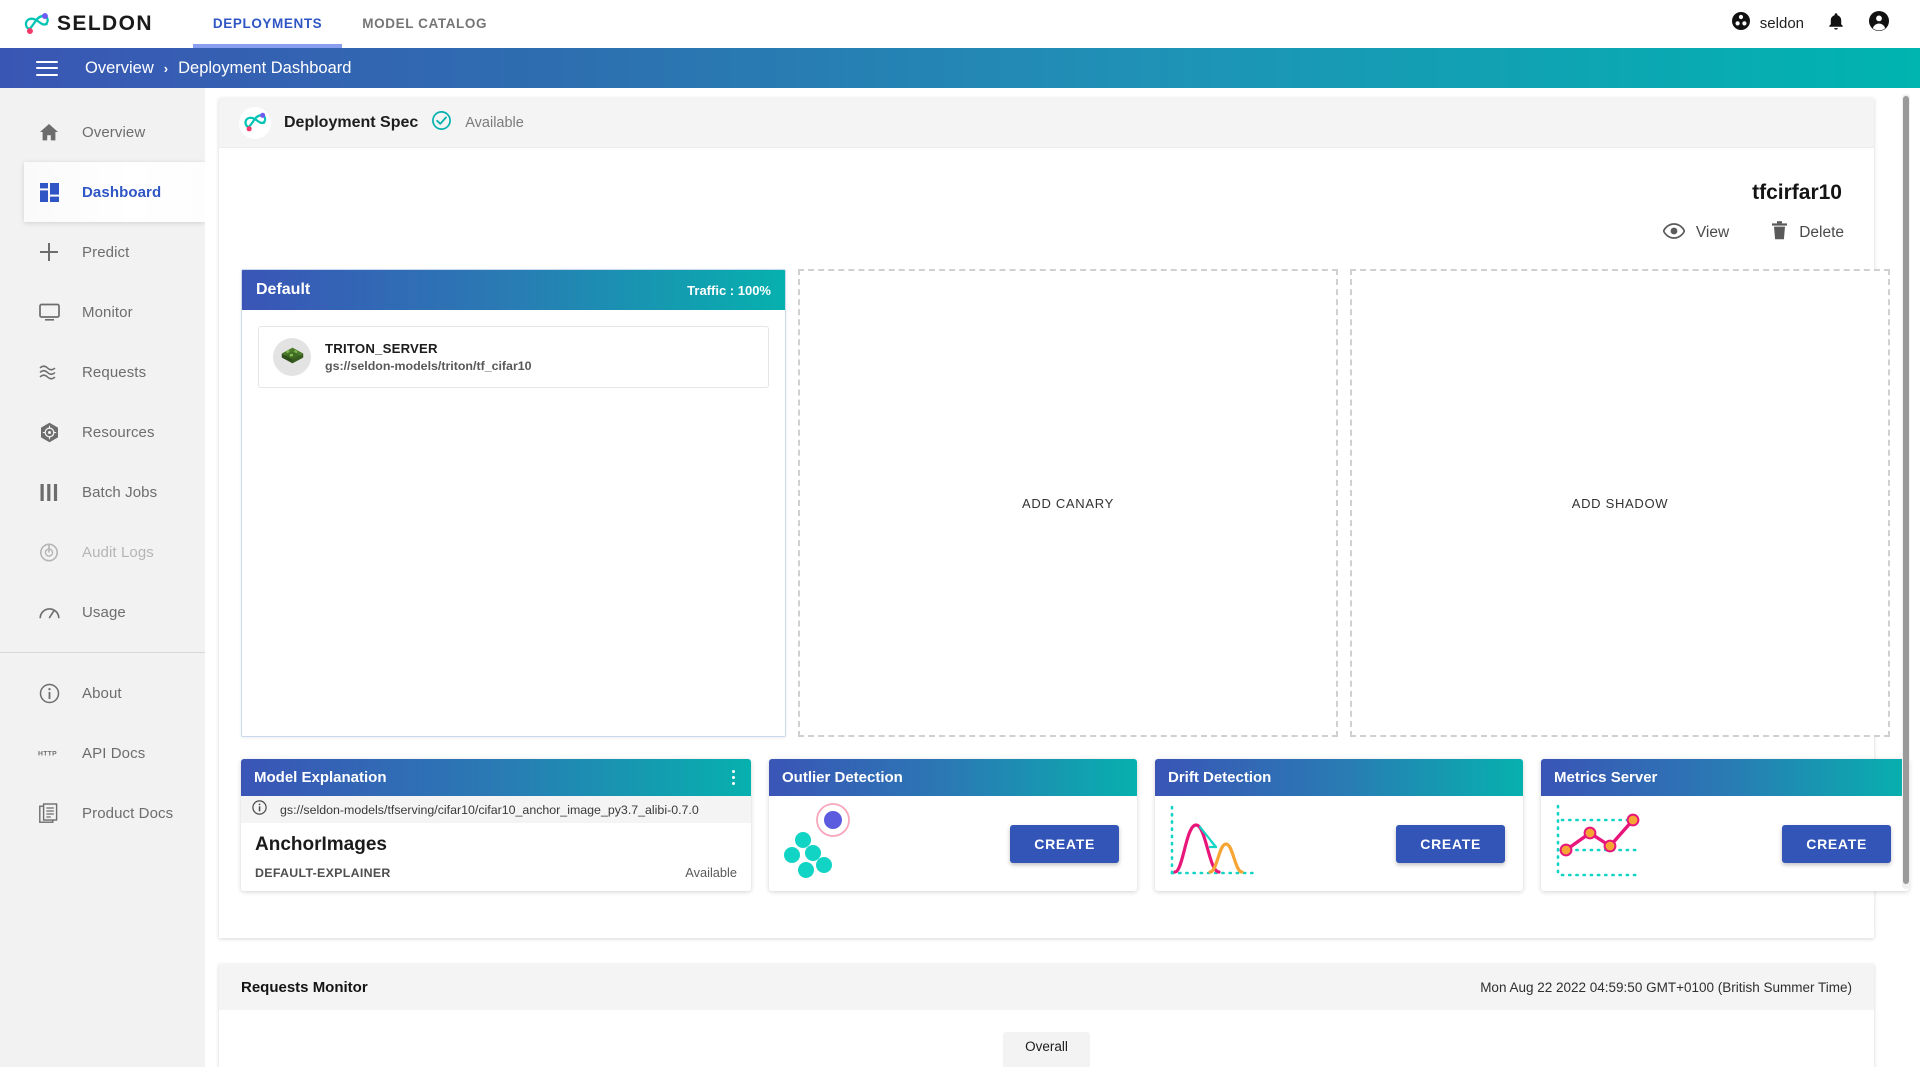  What do you see at coordinates (826, 843) in the screenshot?
I see `outlier-scatter-icon` at bounding box center [826, 843].